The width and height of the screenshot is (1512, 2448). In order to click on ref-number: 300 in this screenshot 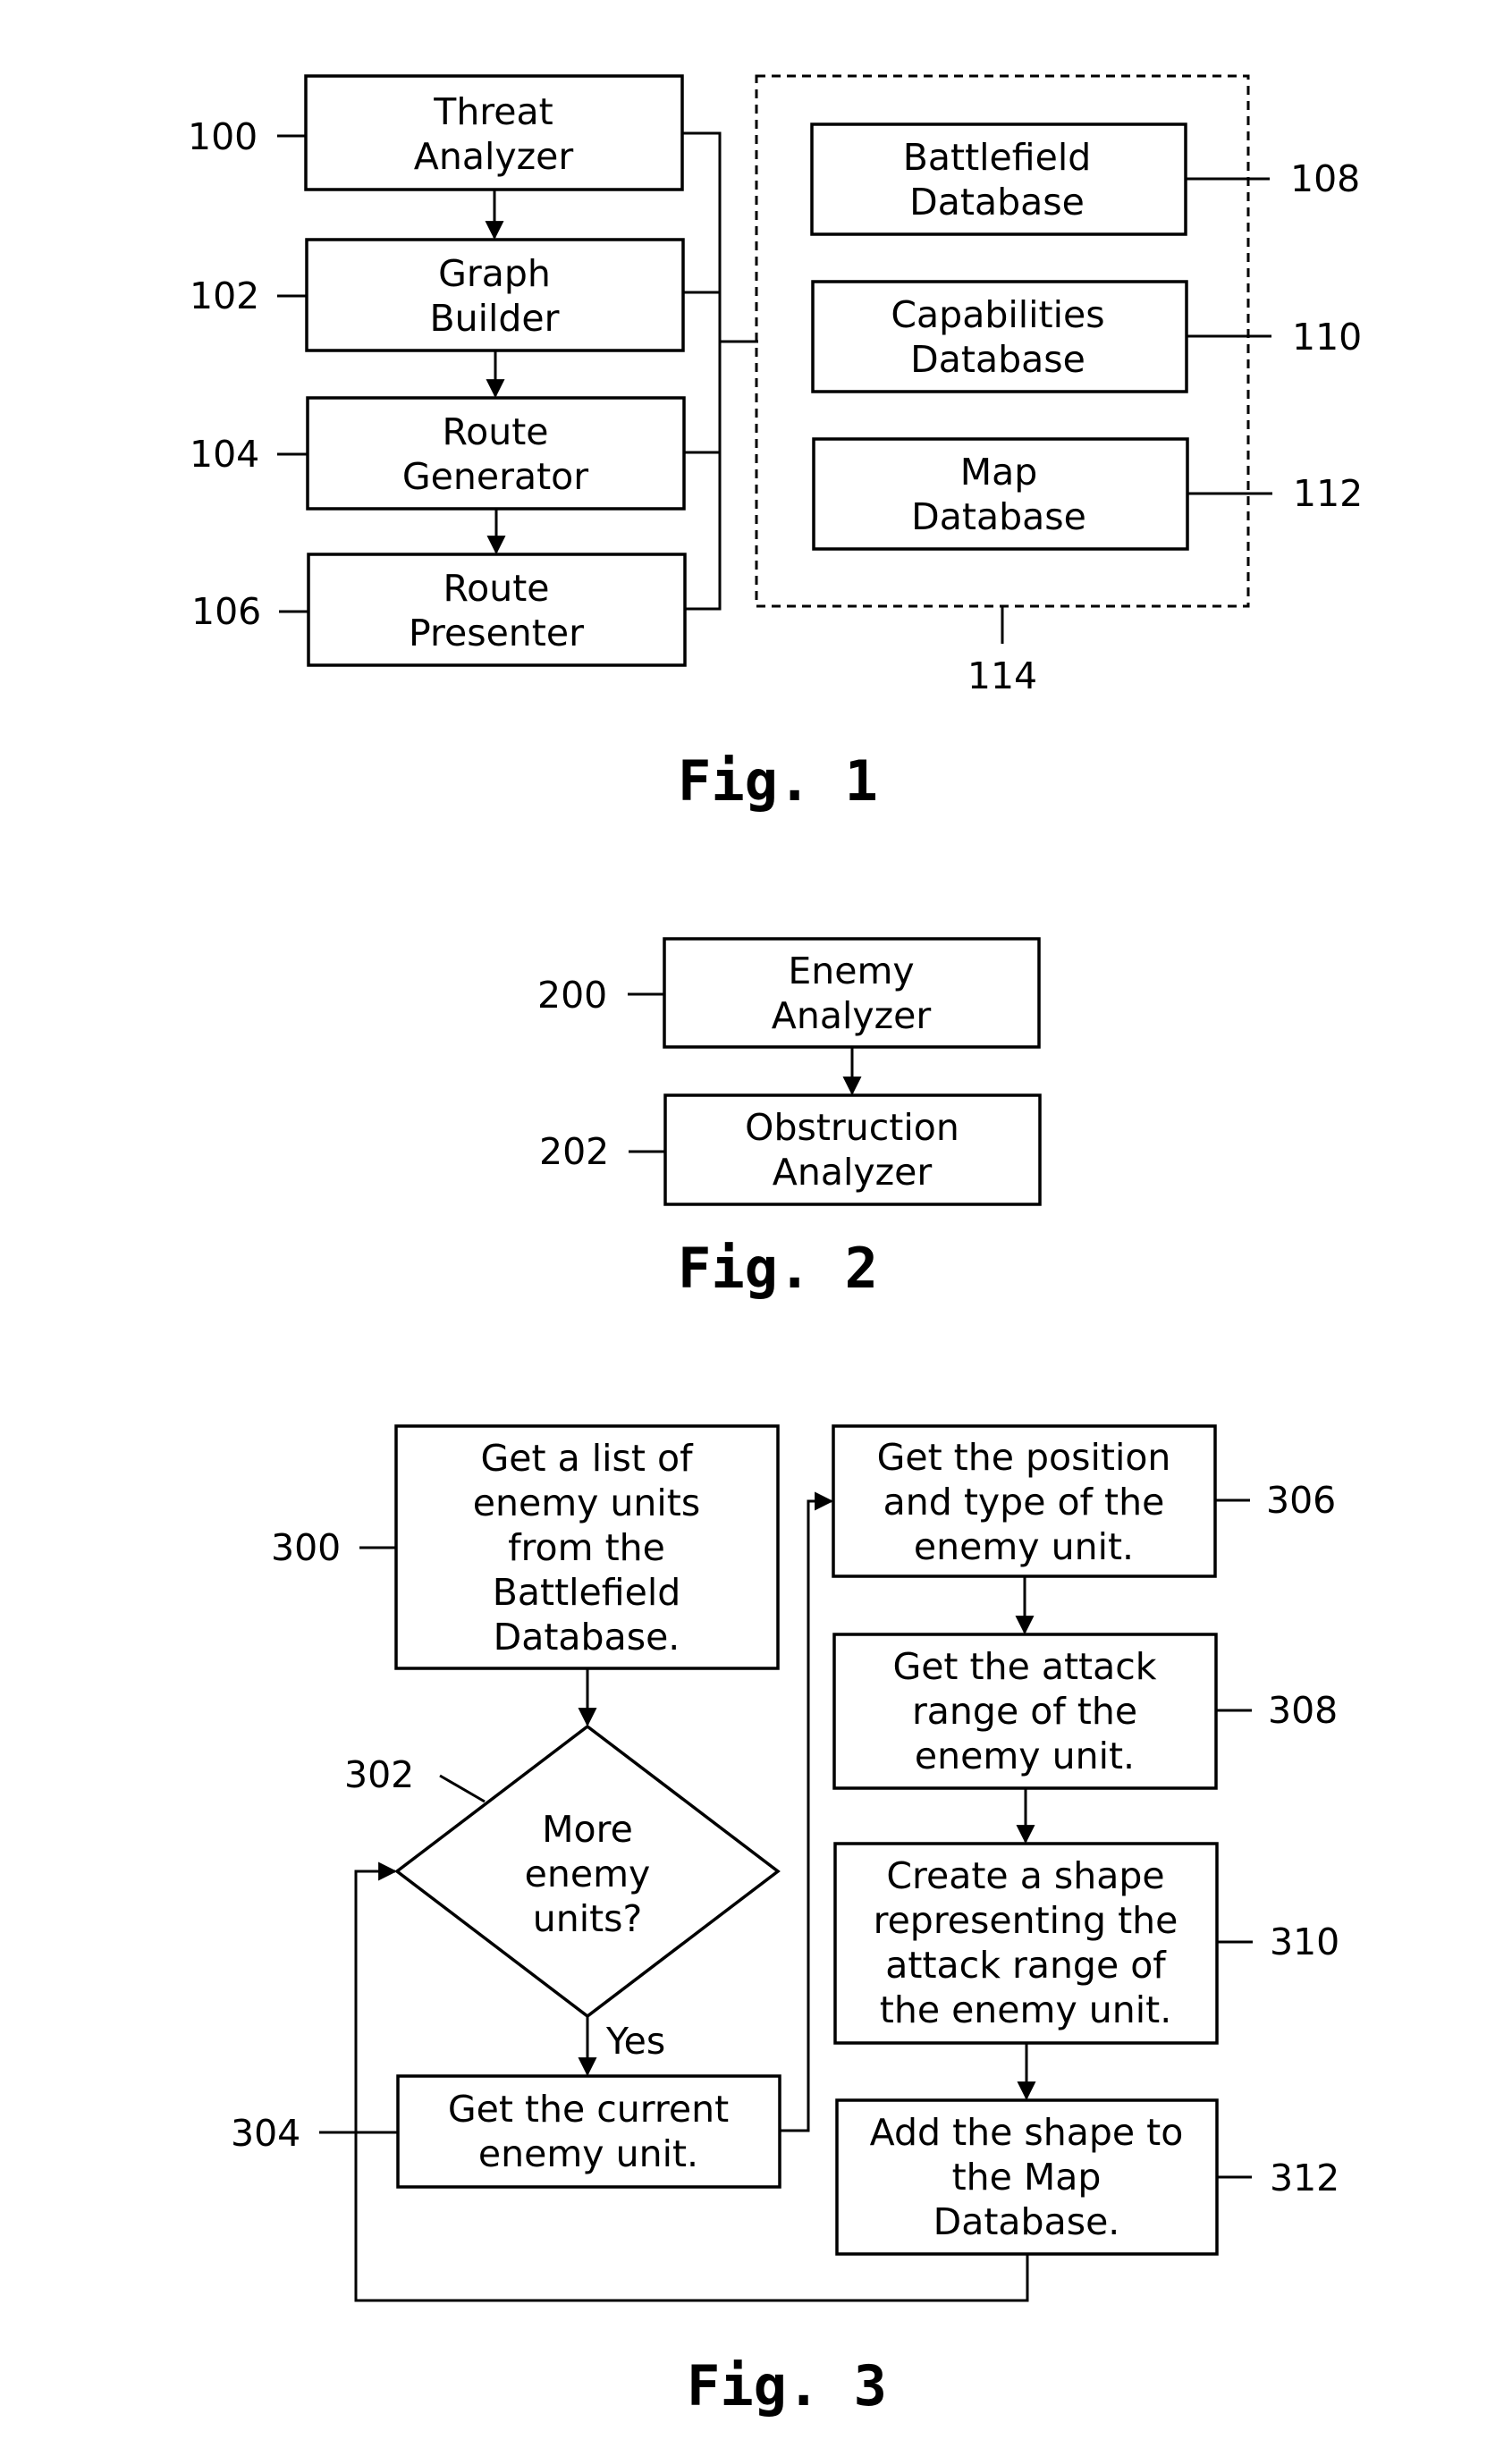, I will do `click(306, 1547)`.